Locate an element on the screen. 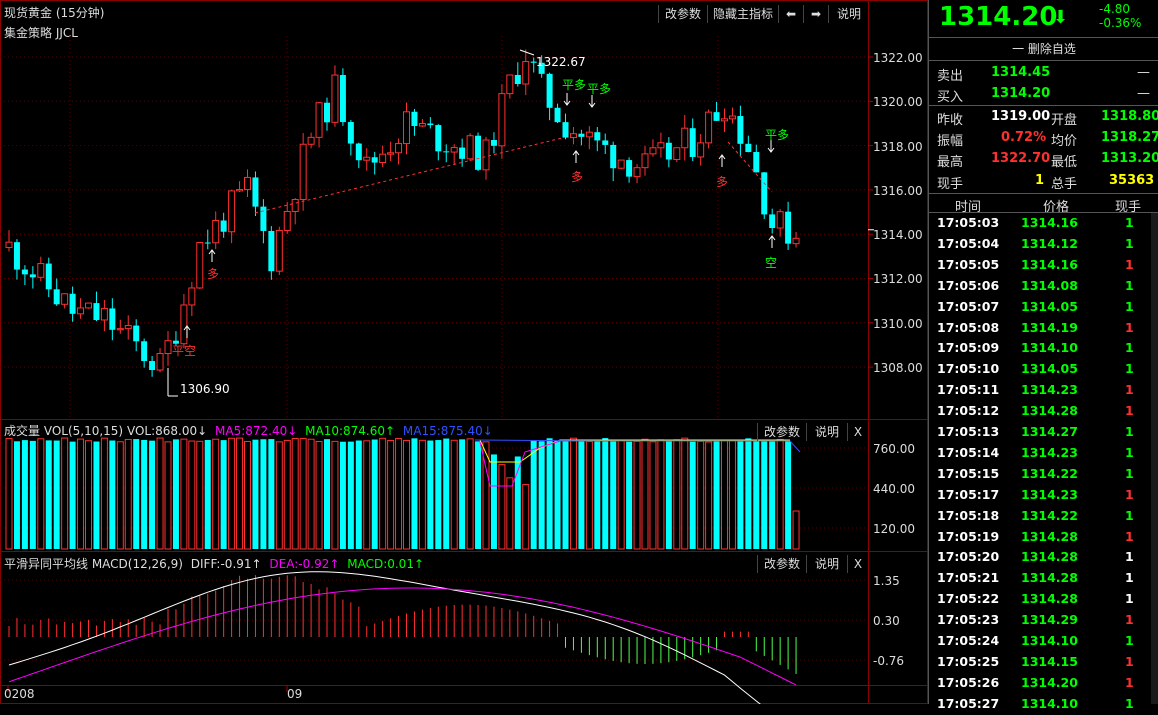 The width and height of the screenshot is (1158, 715). macd-dea-line is located at coordinates (402, 636).